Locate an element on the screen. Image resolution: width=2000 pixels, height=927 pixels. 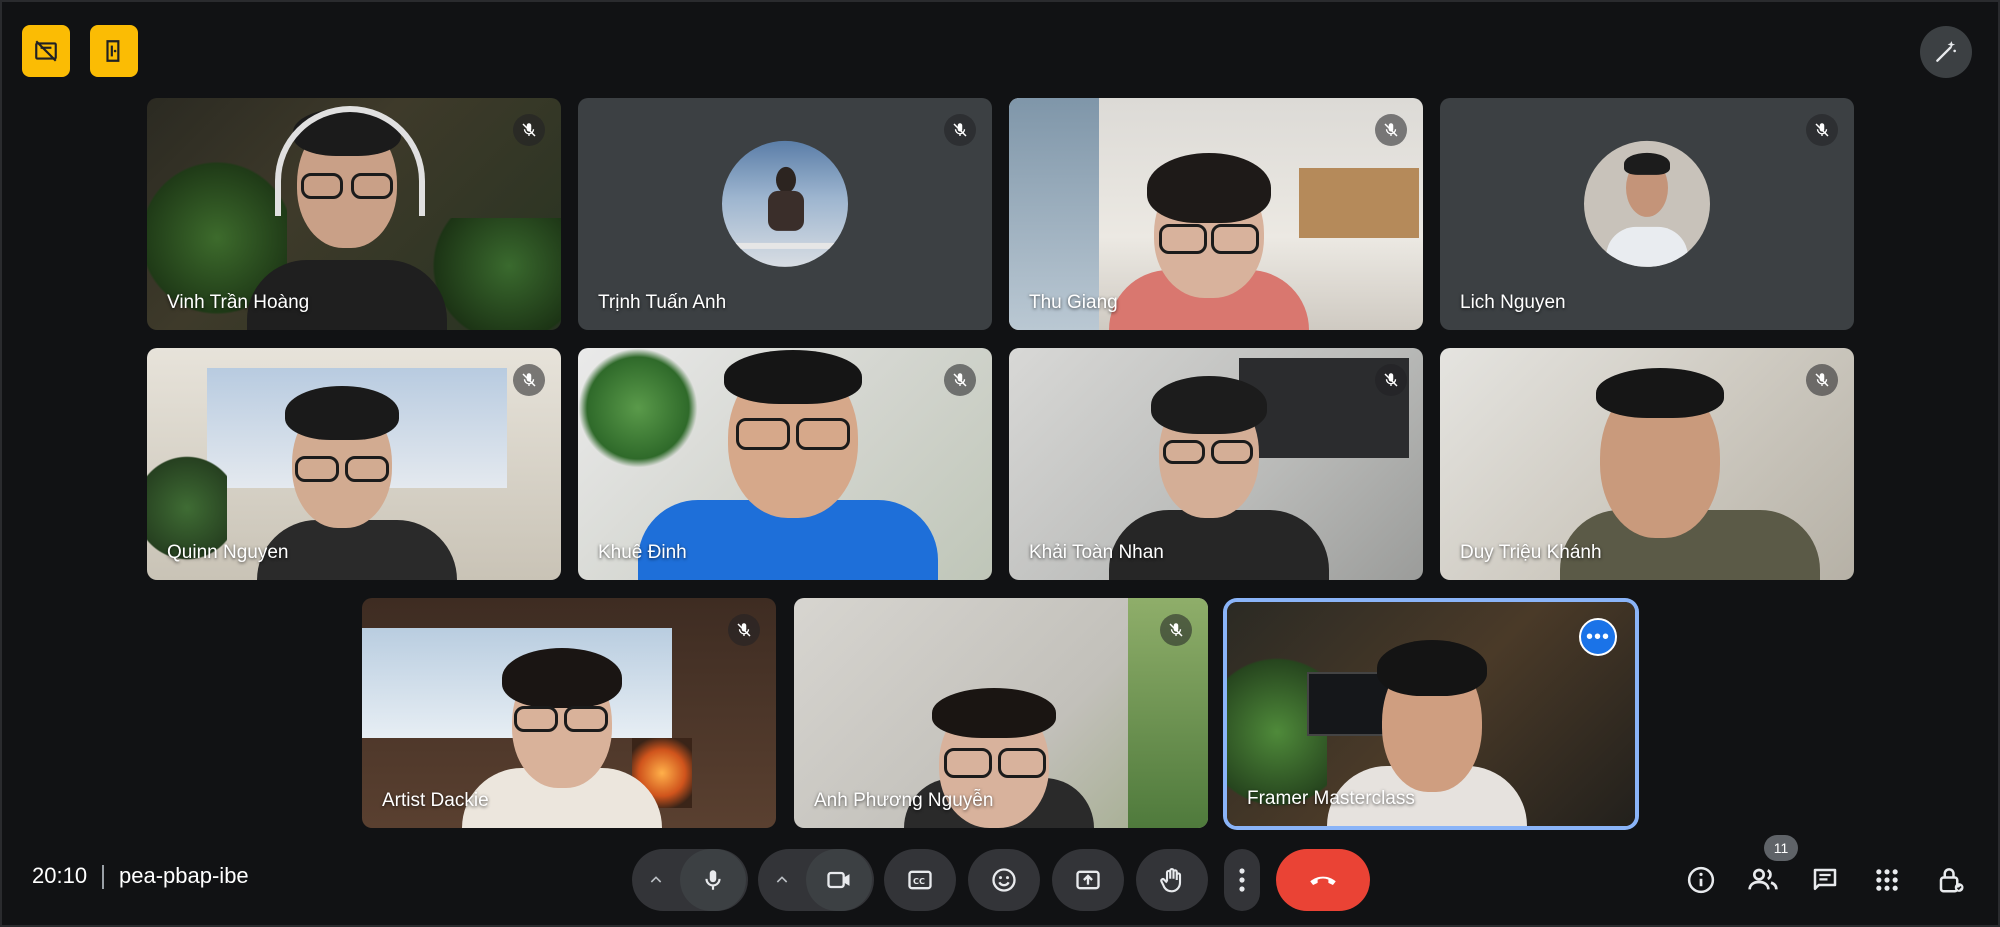
raise-hand-icon is located at coordinates (1171, 880).